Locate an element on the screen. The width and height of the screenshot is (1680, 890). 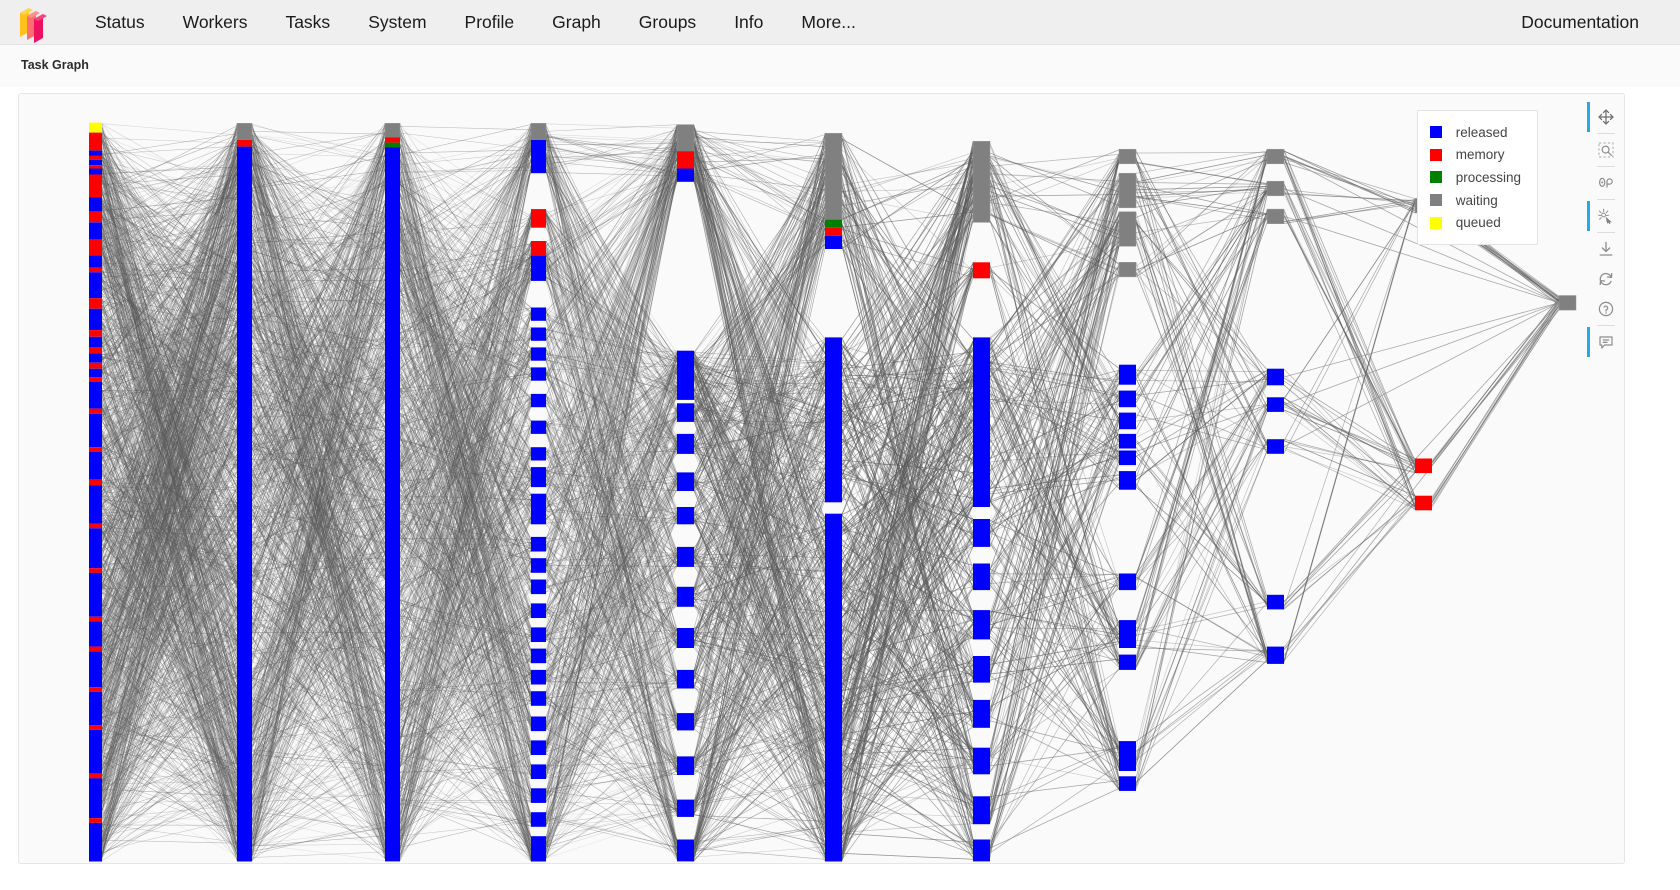
nav-link-profile: Profile is located at coordinates (490, 22).